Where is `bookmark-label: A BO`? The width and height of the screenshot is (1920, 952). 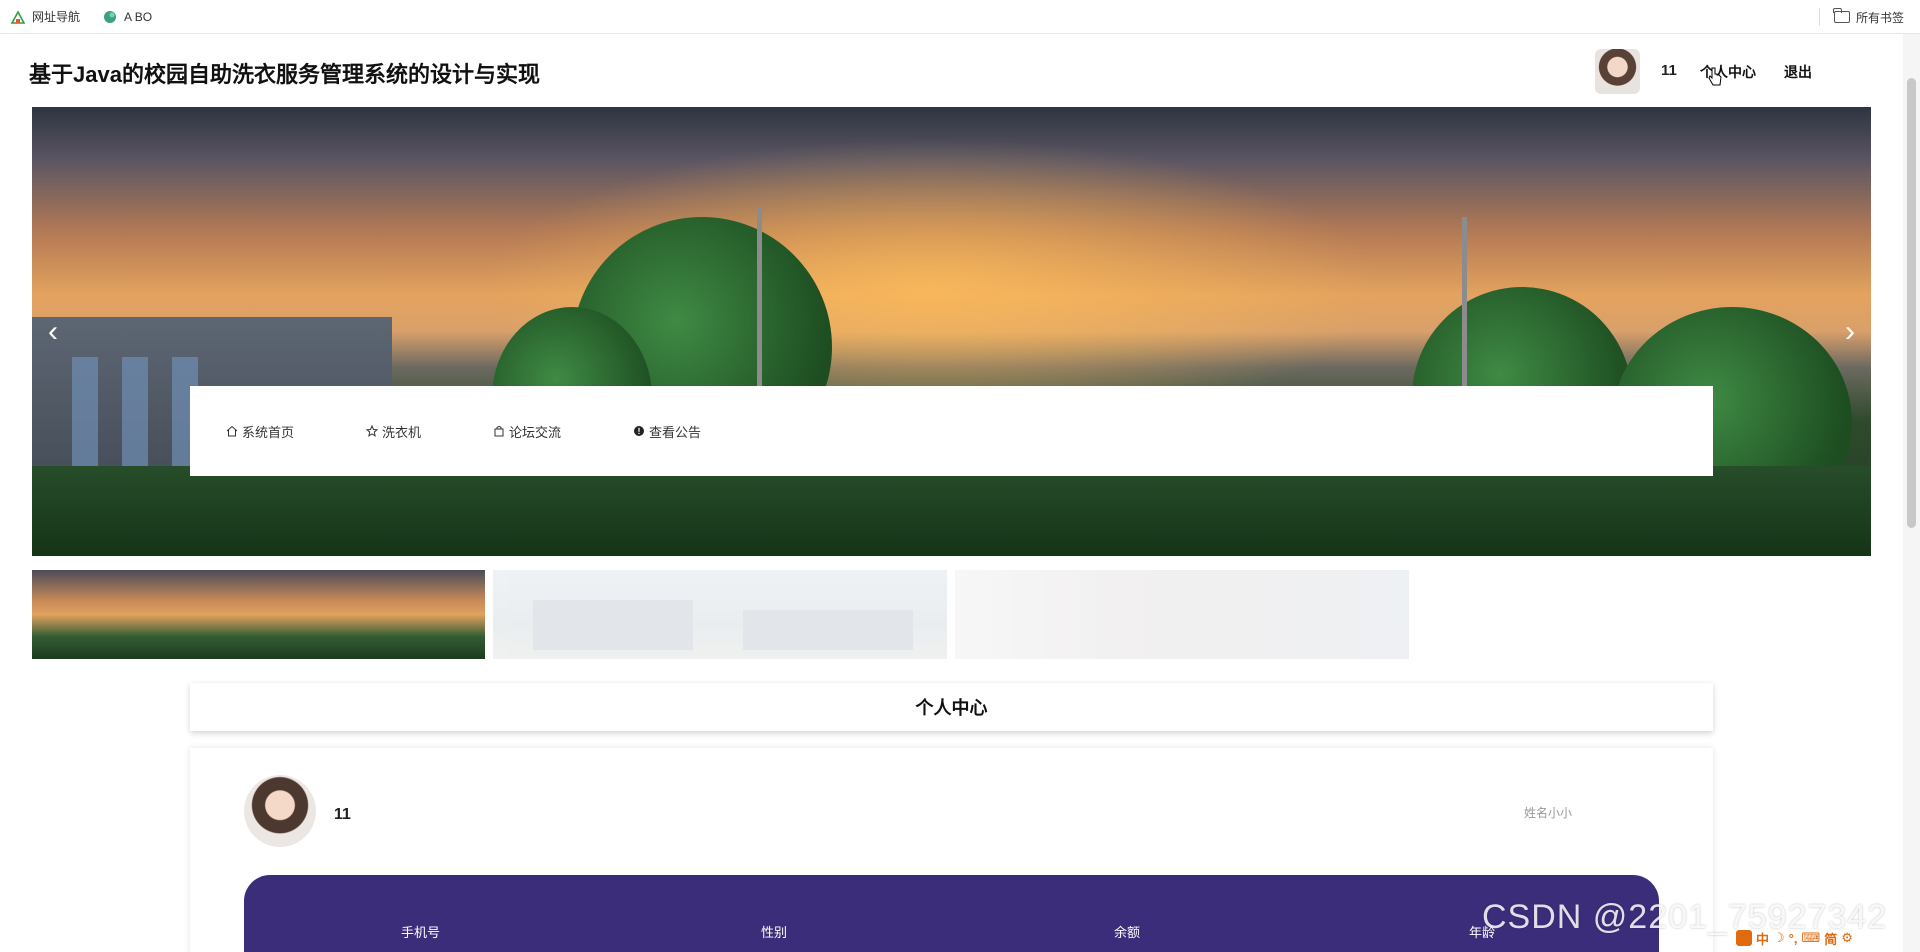
bookmark-label: A BO is located at coordinates (138, 16).